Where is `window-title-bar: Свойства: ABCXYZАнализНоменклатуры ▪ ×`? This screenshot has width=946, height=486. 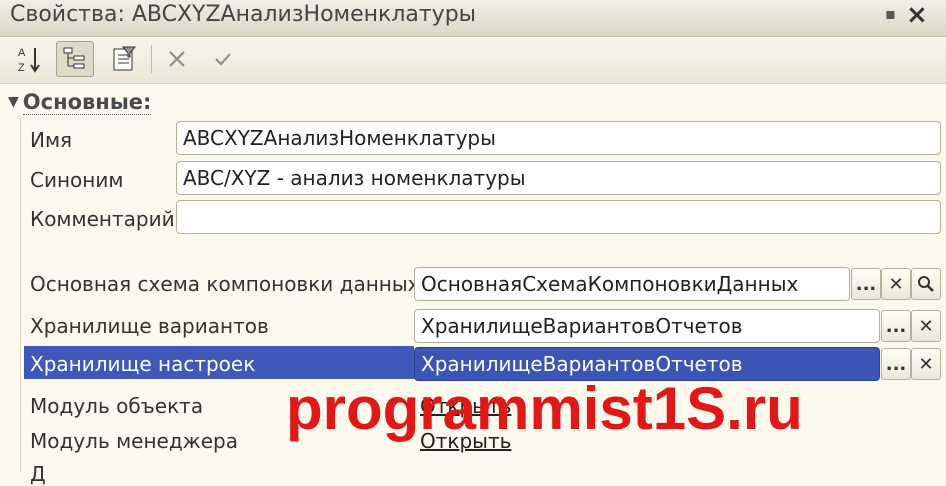 window-title-bar: Свойства: ABCXYZАнализНоменклатуры ▪ × is located at coordinates (473, 18).